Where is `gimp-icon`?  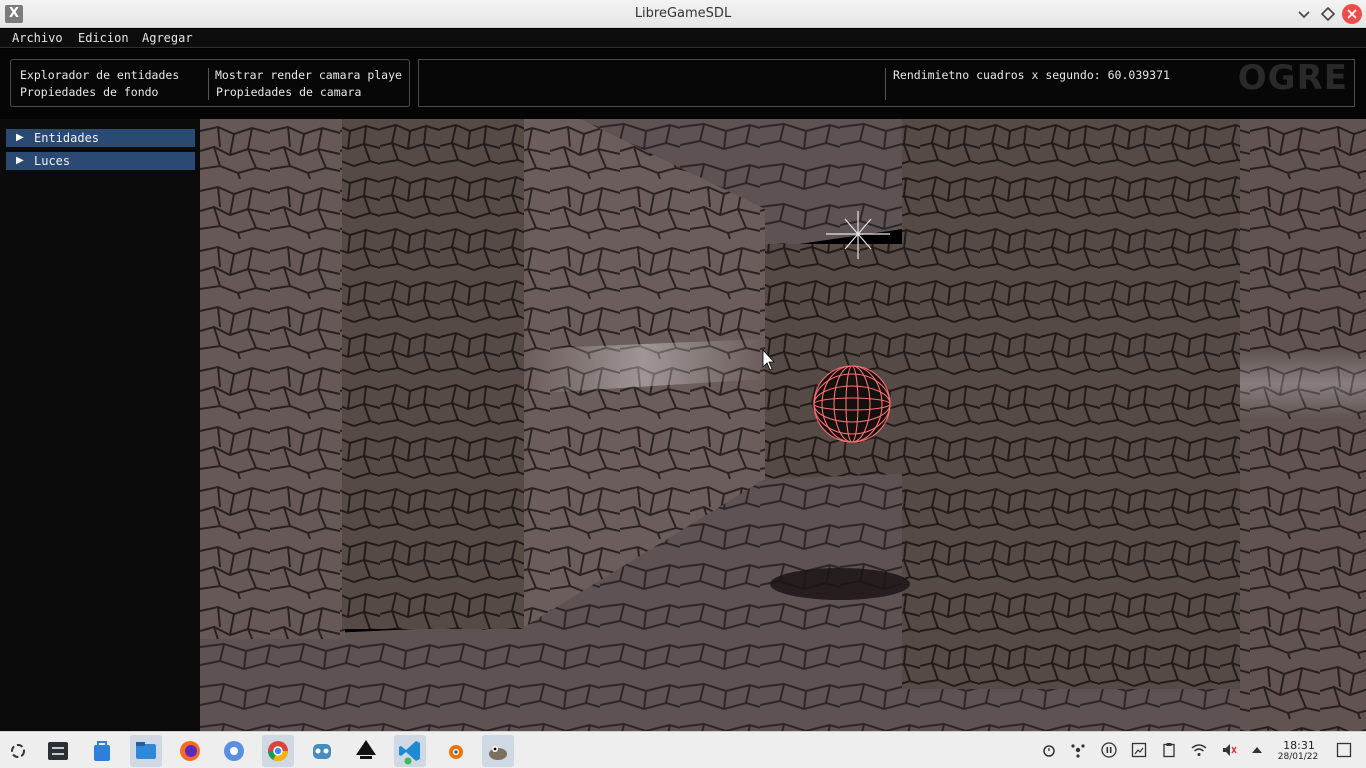
gimp-icon is located at coordinates (498, 753).